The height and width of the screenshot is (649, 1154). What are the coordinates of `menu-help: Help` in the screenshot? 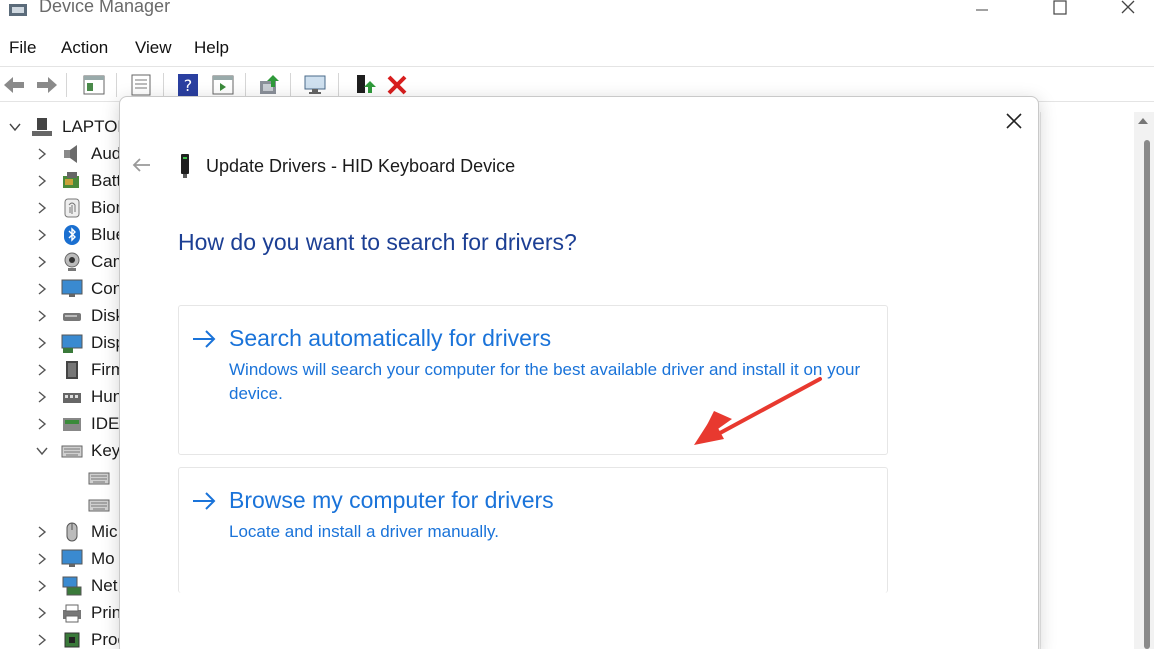 It's located at (211, 48).